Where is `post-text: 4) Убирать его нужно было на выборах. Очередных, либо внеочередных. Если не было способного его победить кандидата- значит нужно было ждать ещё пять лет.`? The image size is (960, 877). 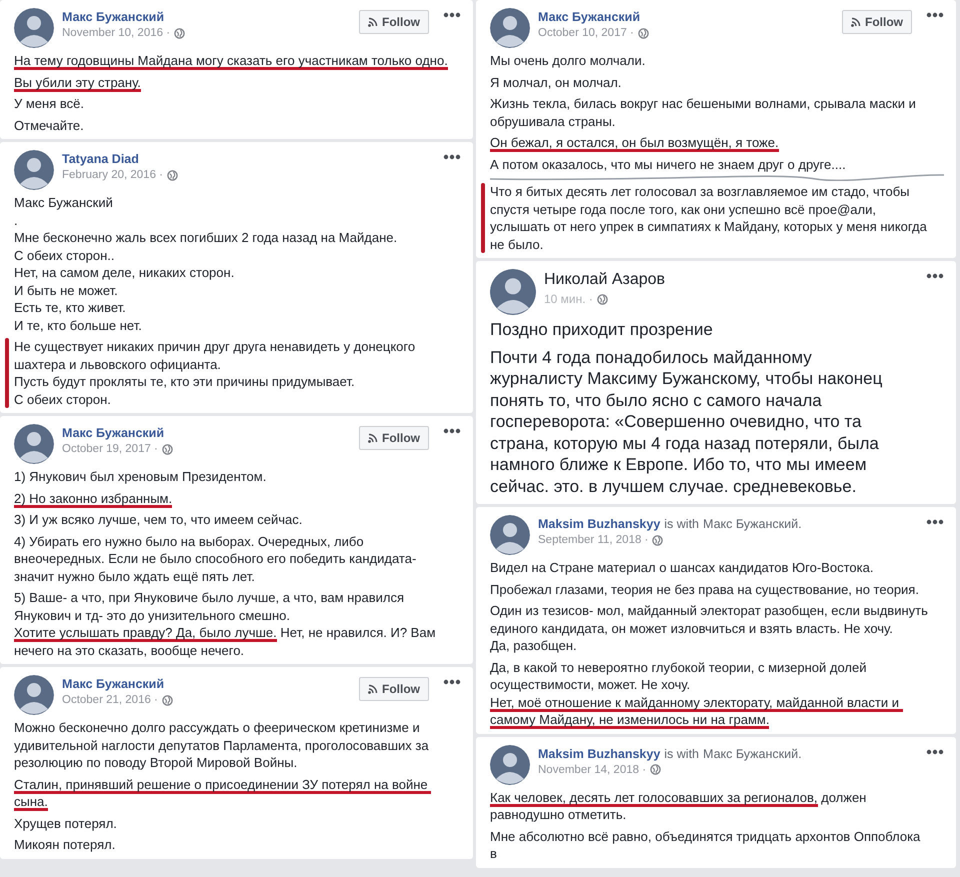
post-text: 4) Убирать его нужно было на выборах. Очередных, либо внеочередных. Если не было способного его победить кандидата- значит нужно было ждать ещё пять лет. is located at coordinates (216, 558).